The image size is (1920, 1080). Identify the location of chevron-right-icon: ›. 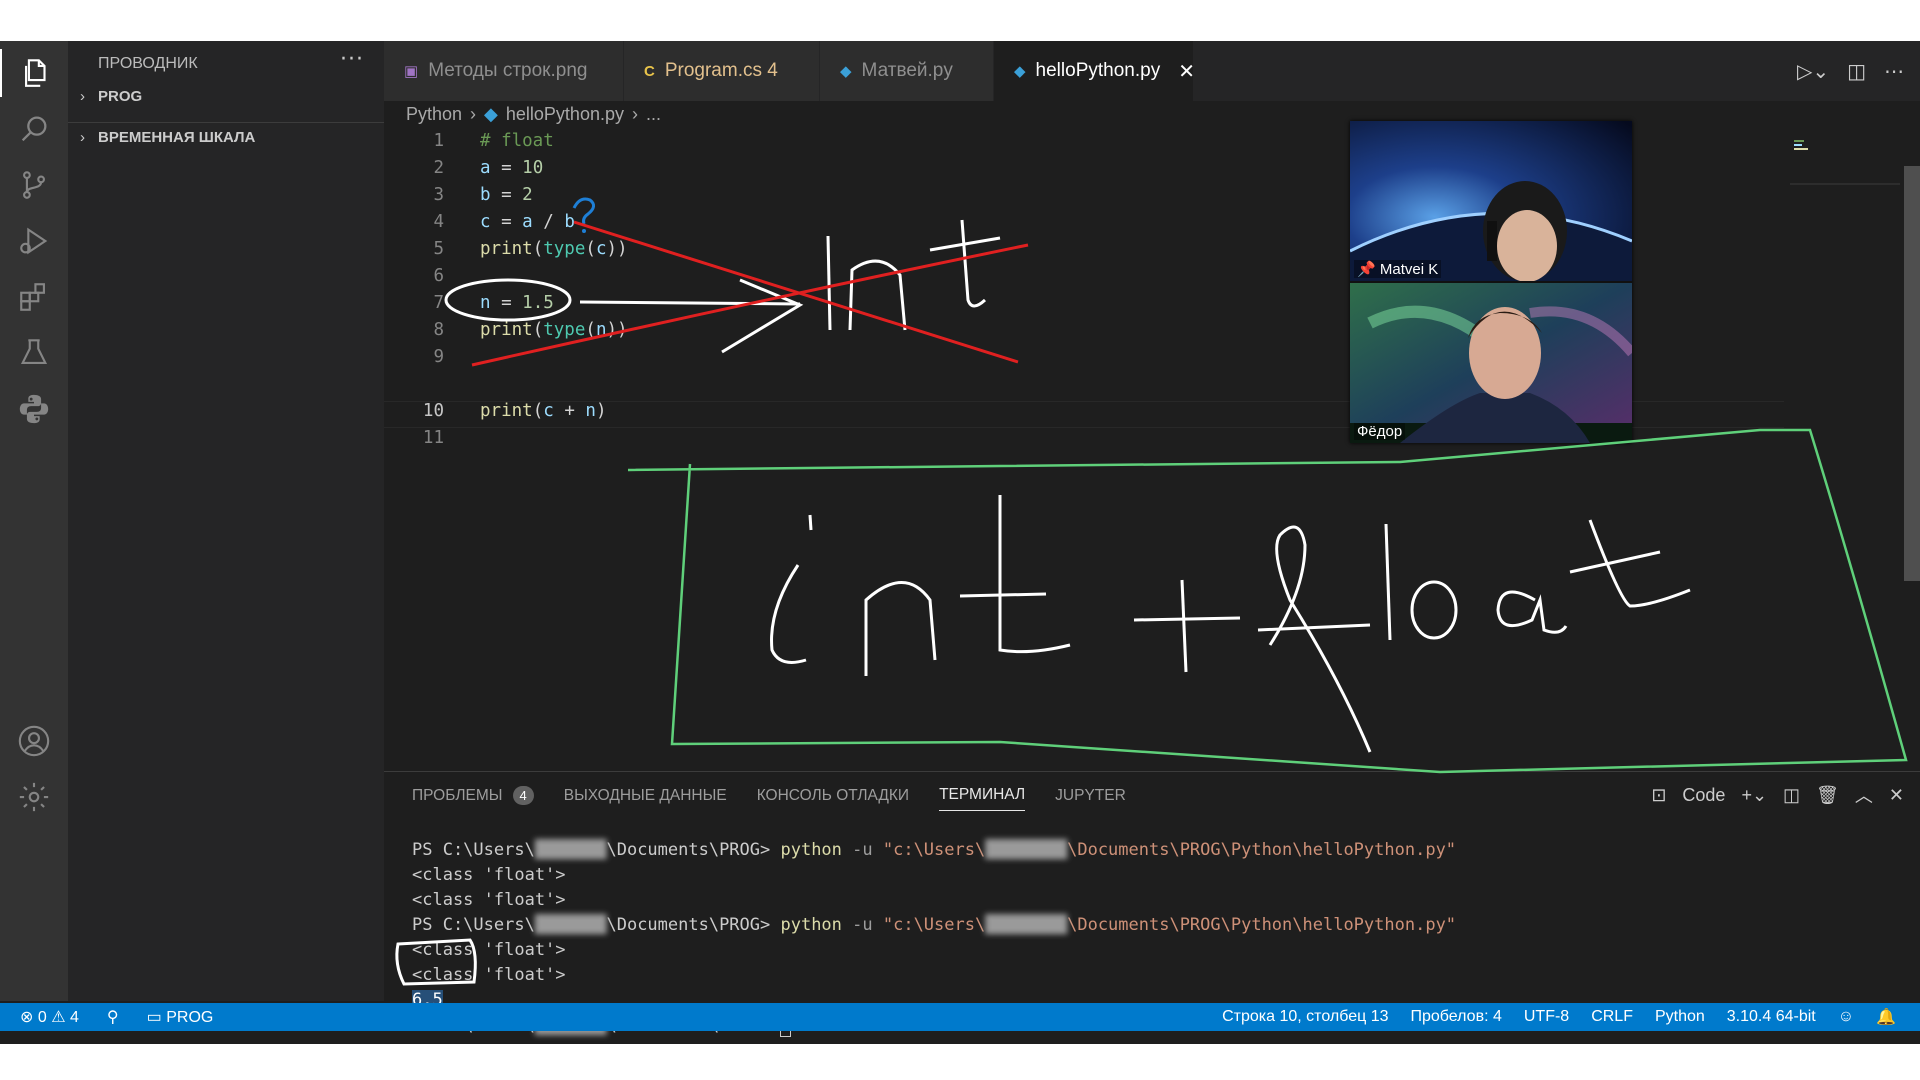
(82, 137).